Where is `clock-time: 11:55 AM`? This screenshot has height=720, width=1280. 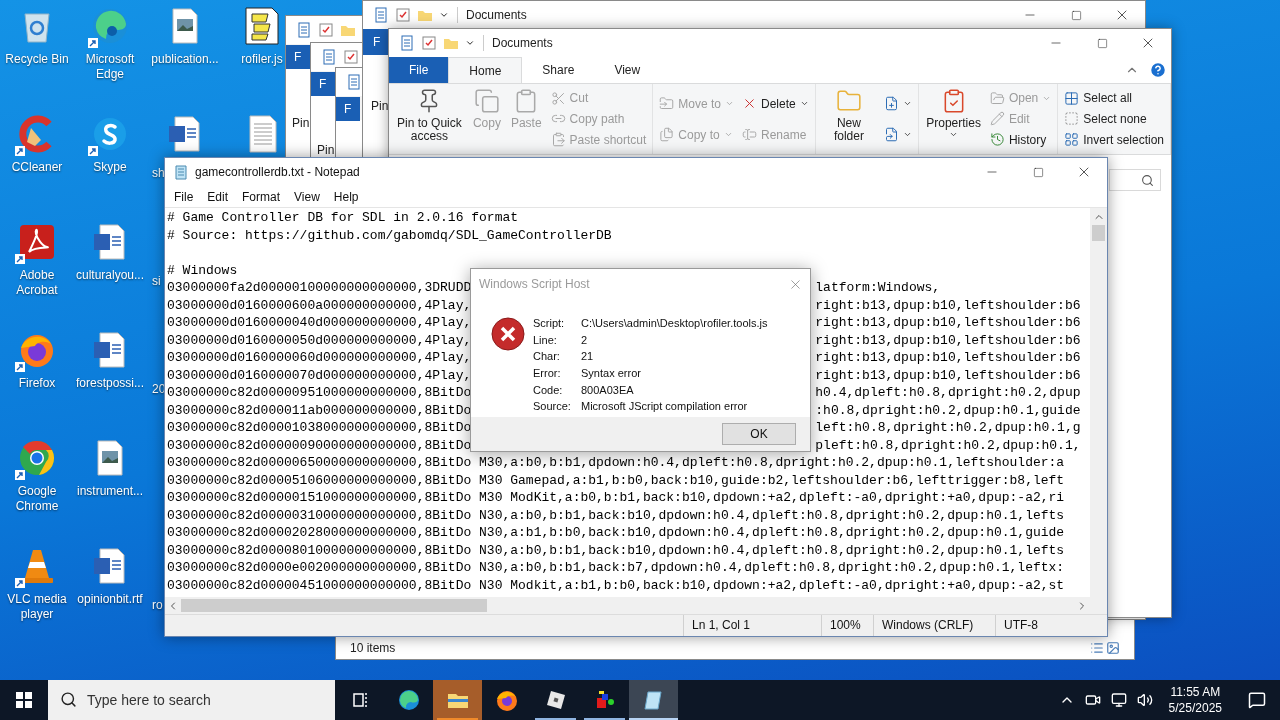
clock-time: 11:55 AM is located at coordinates (1195, 692).